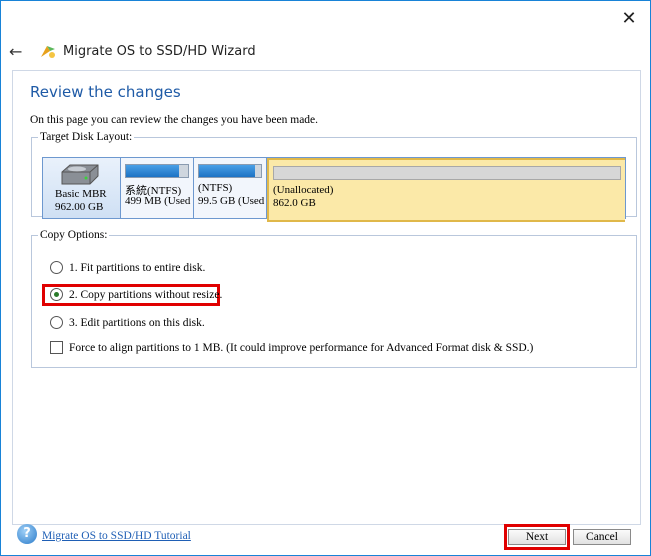 The image size is (651, 556). I want to click on next-button: Next, so click(537, 537).